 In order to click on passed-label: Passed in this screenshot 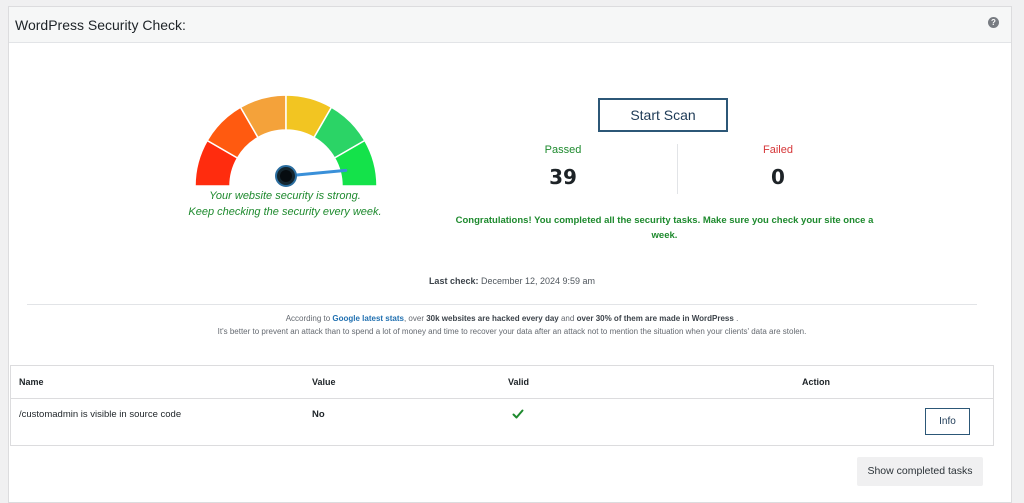, I will do `click(563, 150)`.